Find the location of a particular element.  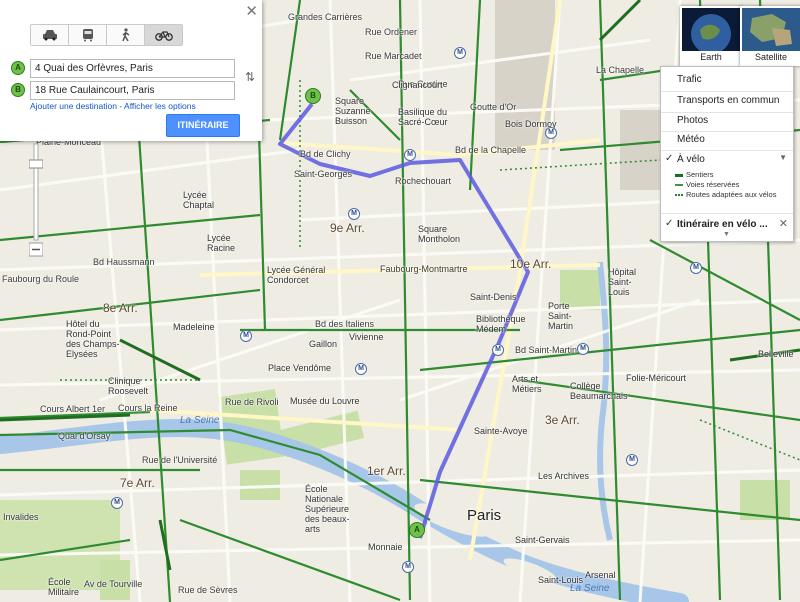

legend-trails-swatch is located at coordinates (679, 175).